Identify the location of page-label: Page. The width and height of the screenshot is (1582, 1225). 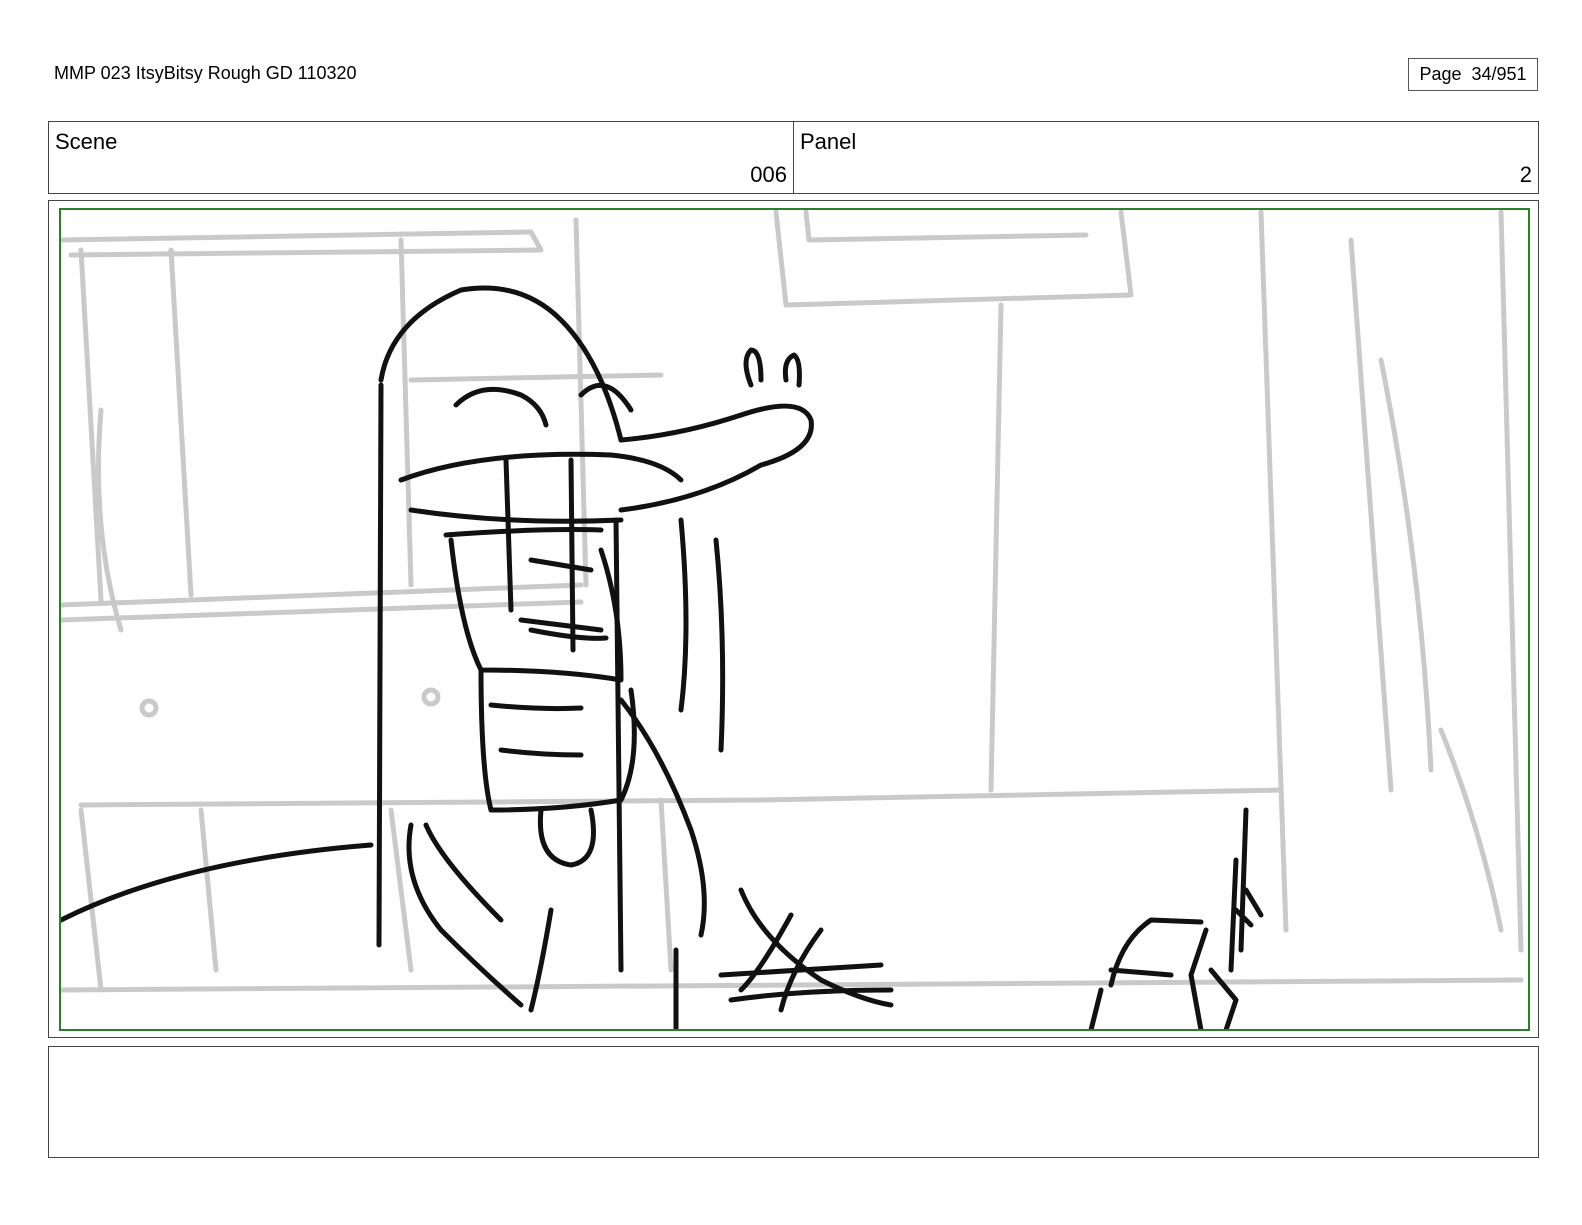
(1440, 74).